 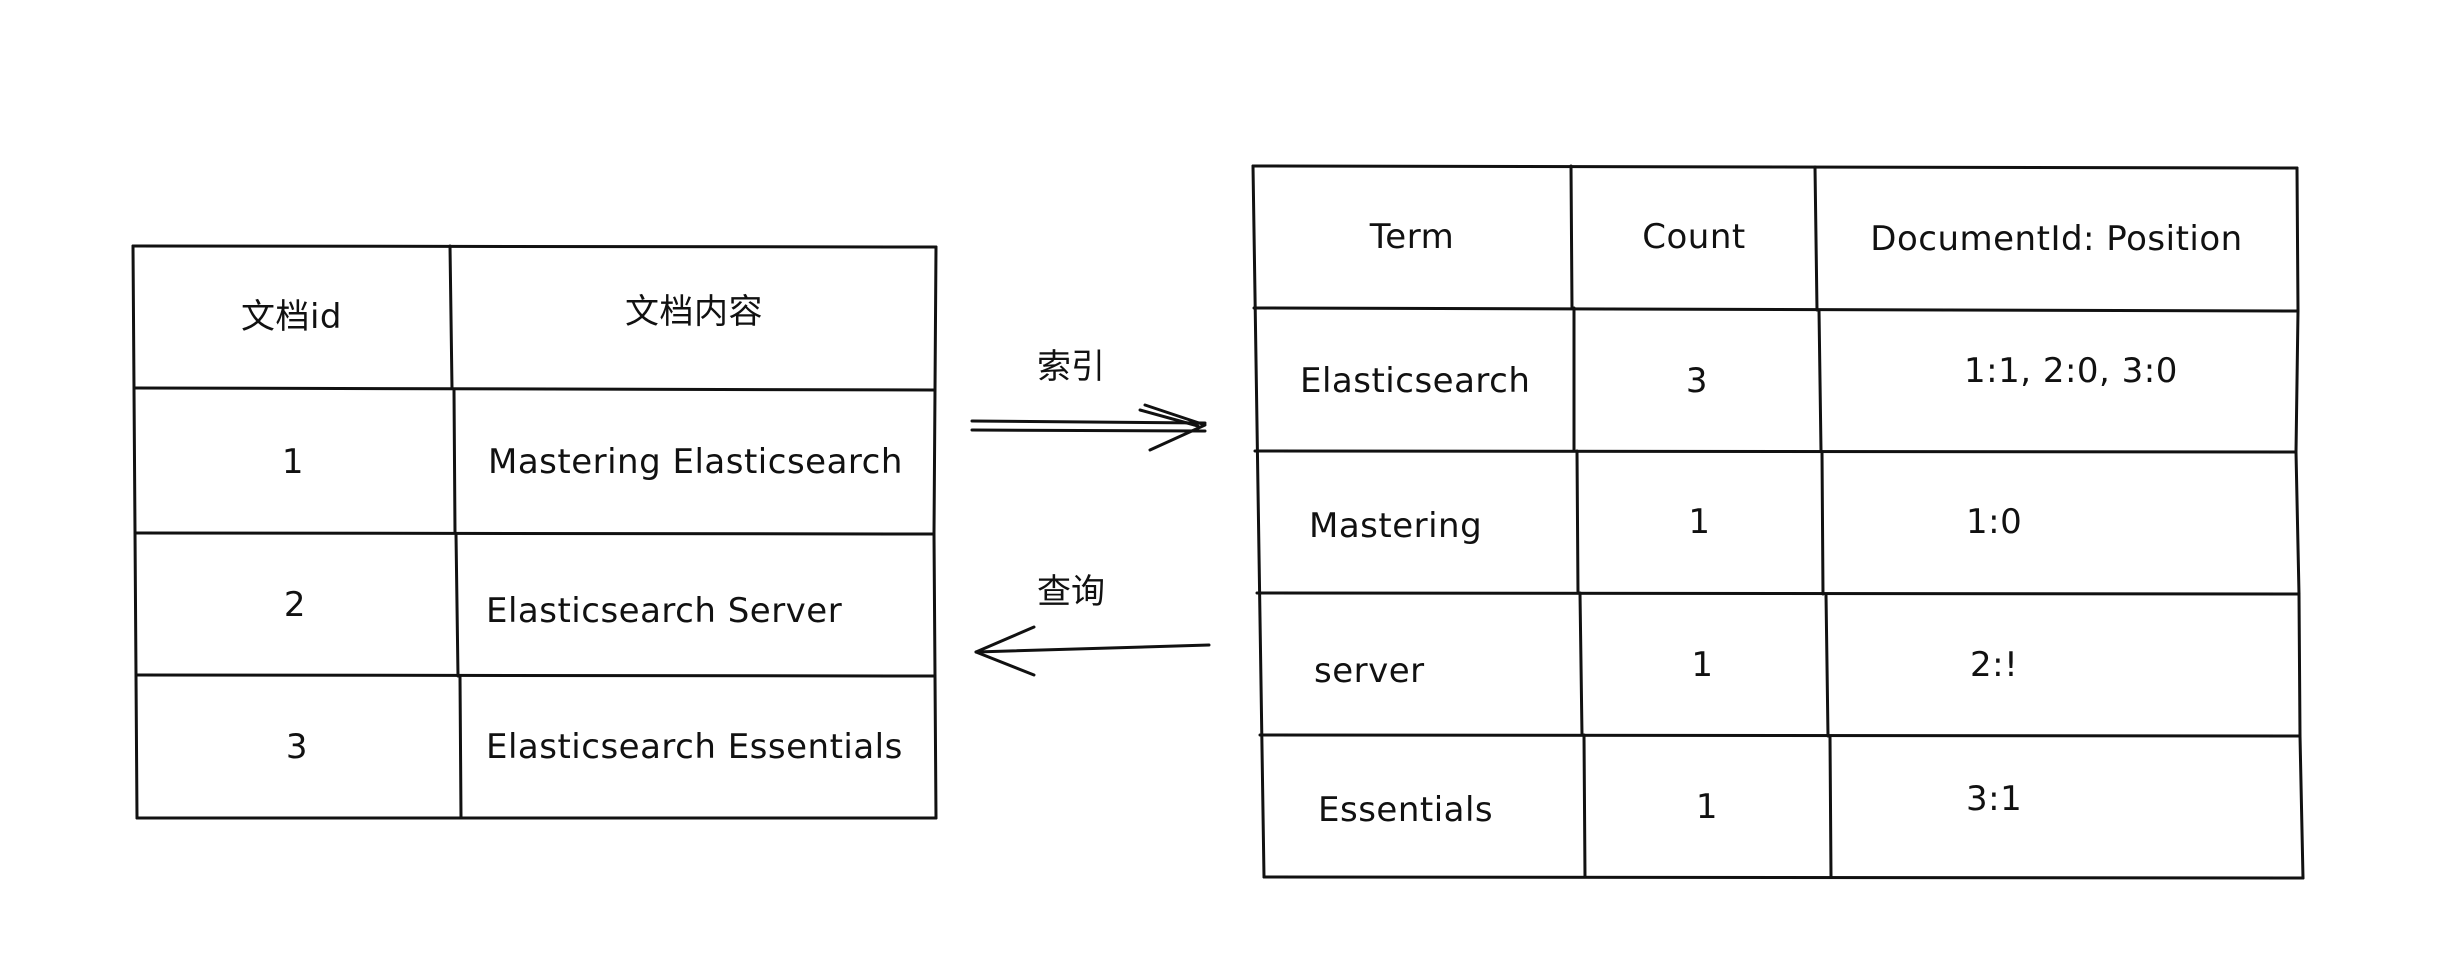 What do you see at coordinates (664, 611) in the screenshot?
I see `documents-row-2-content: Elasticsearch Server` at bounding box center [664, 611].